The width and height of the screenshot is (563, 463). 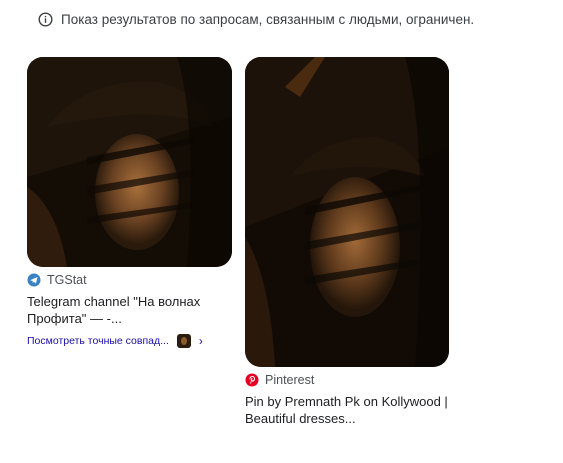 What do you see at coordinates (252, 380) in the screenshot?
I see `pinterest-icon` at bounding box center [252, 380].